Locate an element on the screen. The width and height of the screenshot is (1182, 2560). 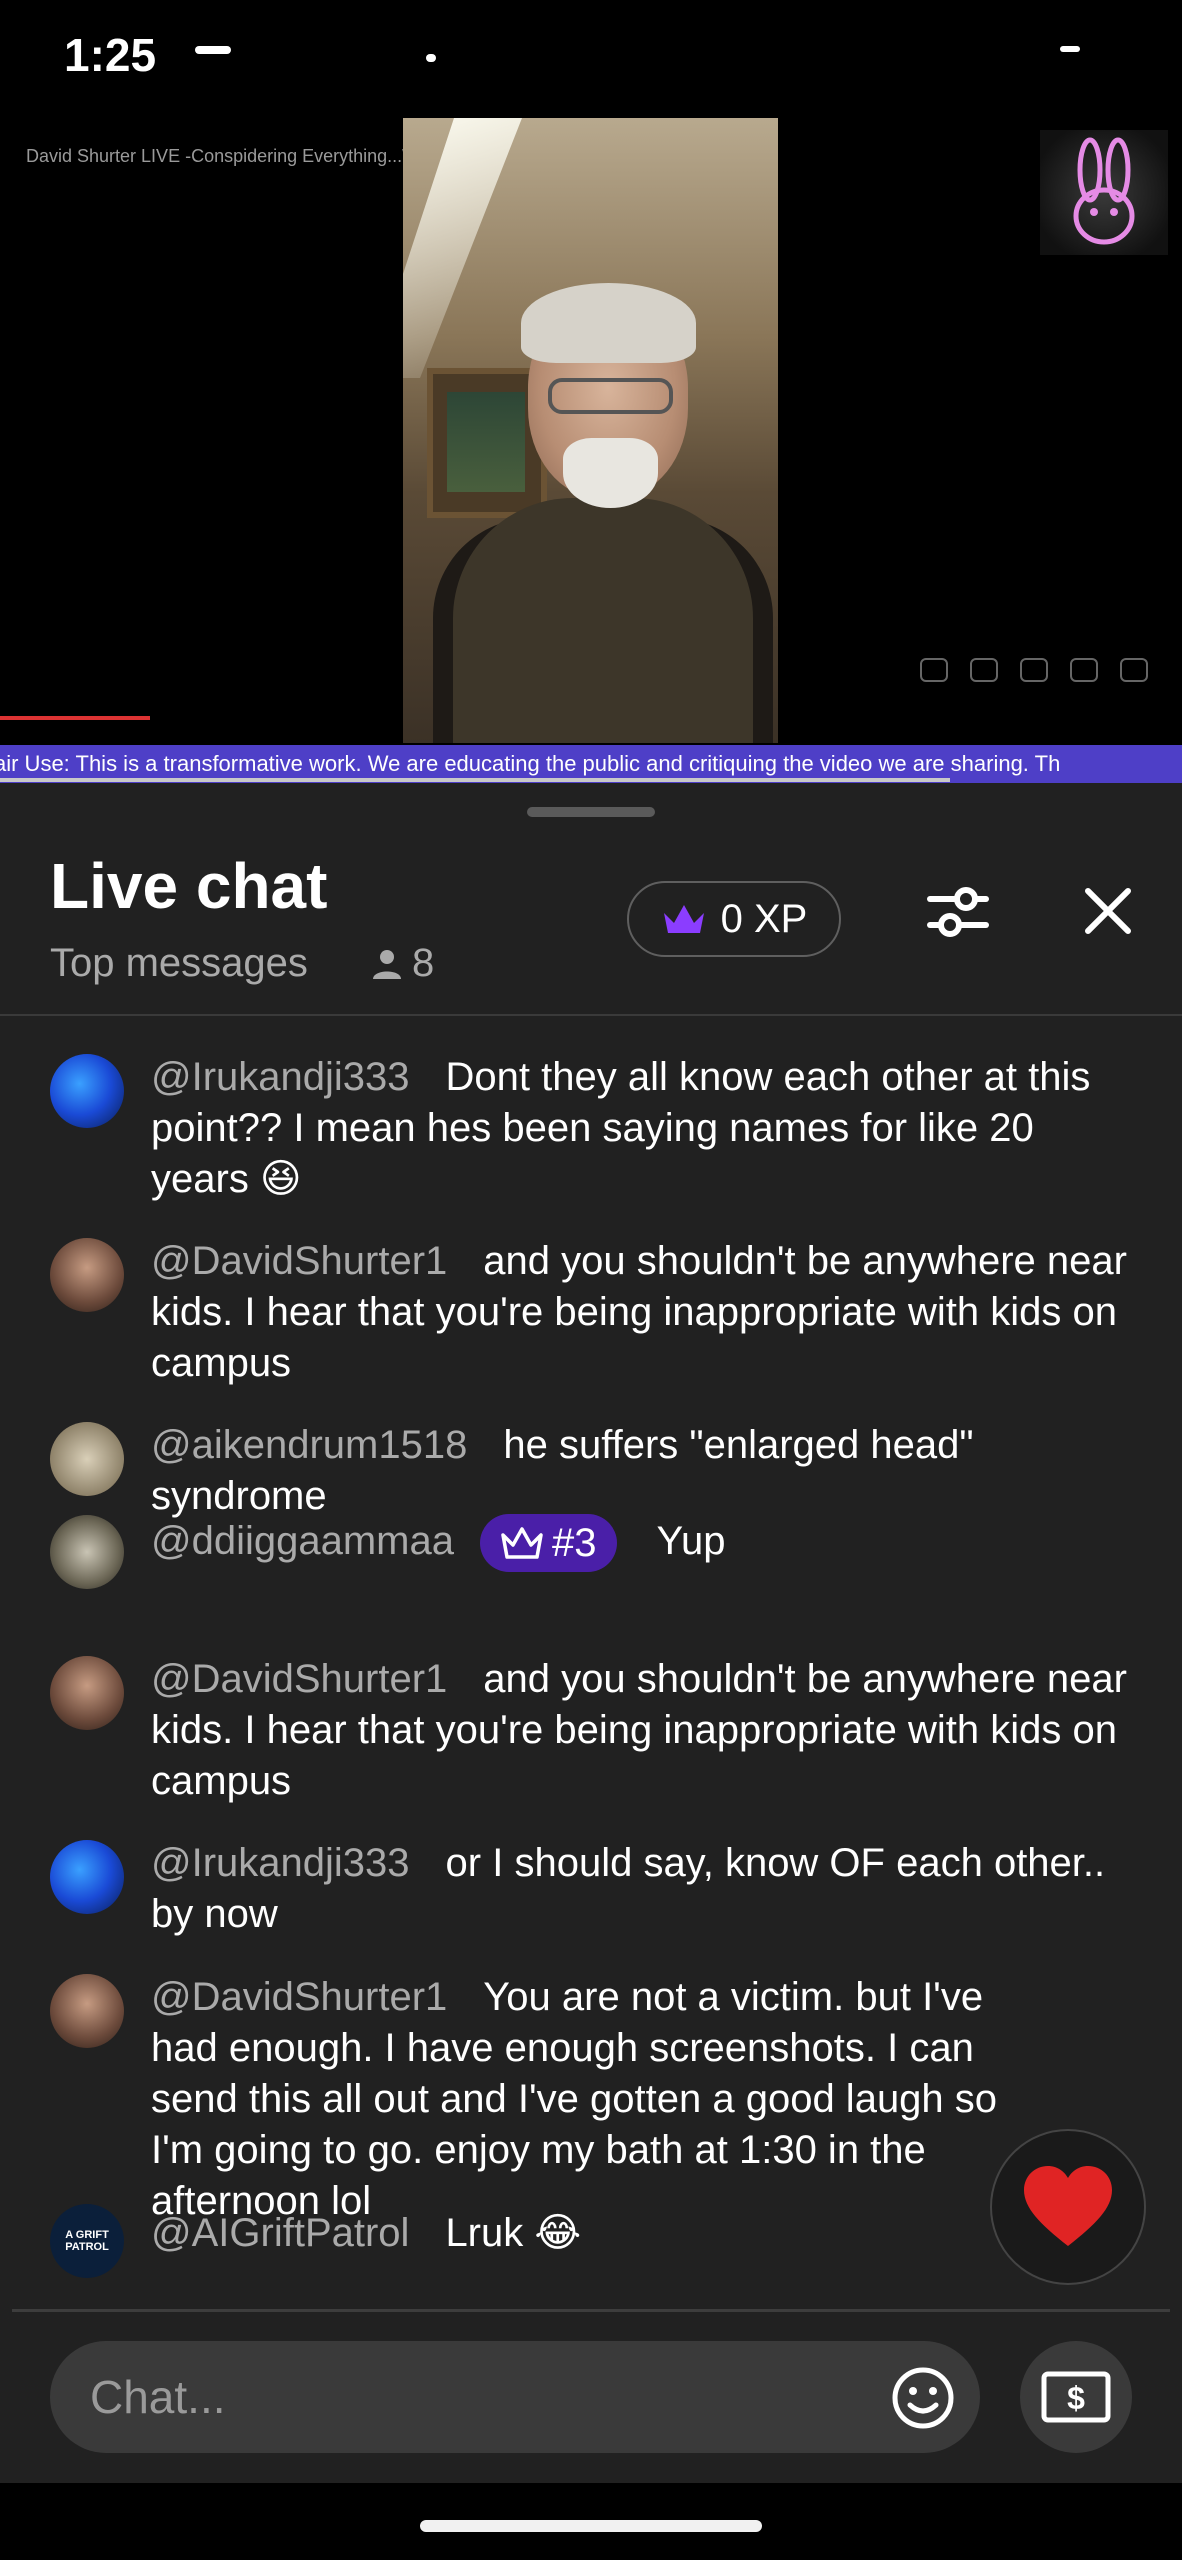
heart-icon is located at coordinates (1068, 2206).